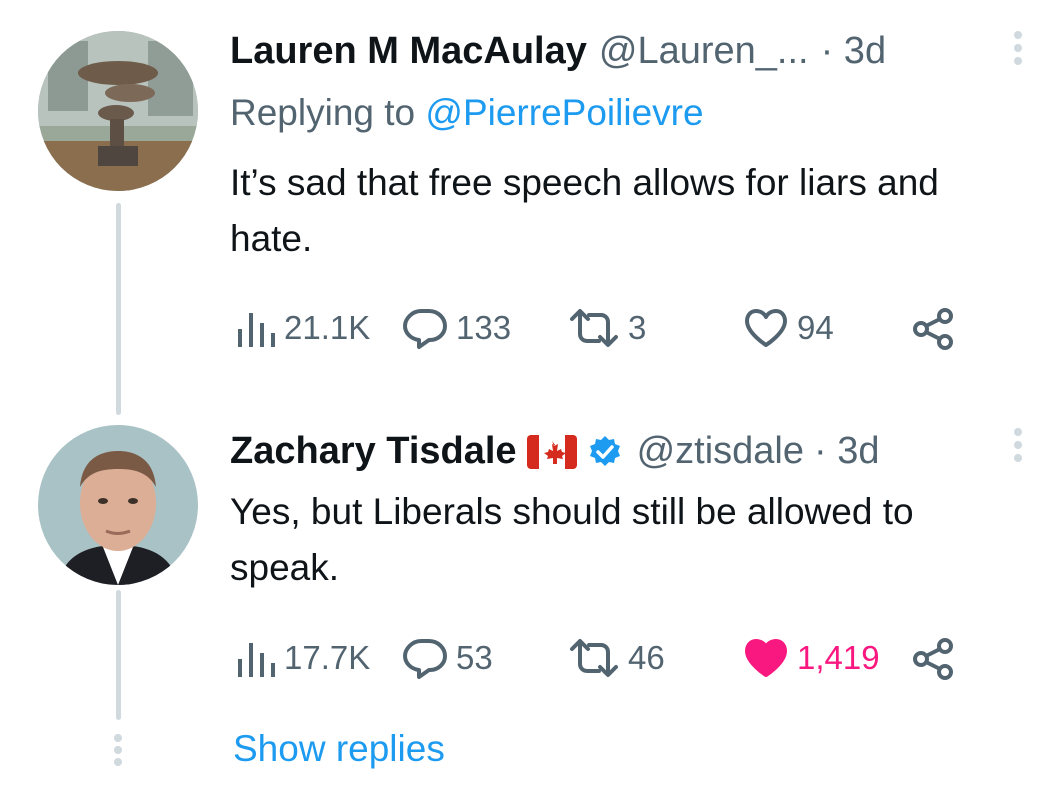 The image size is (1061, 804). Describe the element at coordinates (447, 658) in the screenshot. I see `reply-button: 53` at that location.